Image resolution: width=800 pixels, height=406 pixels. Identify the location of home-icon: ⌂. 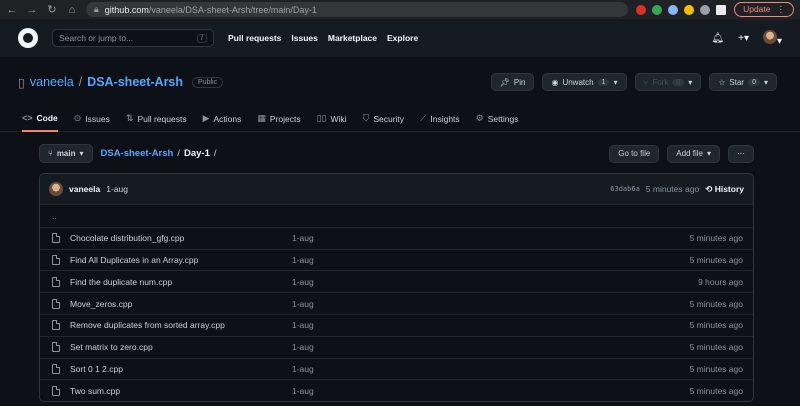
(72, 10).